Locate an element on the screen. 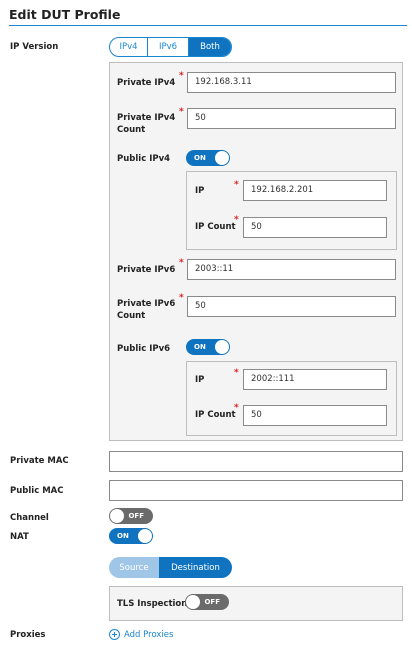 This screenshot has width=412, height=652. add-proxies-link: Add Proxies is located at coordinates (141, 634).